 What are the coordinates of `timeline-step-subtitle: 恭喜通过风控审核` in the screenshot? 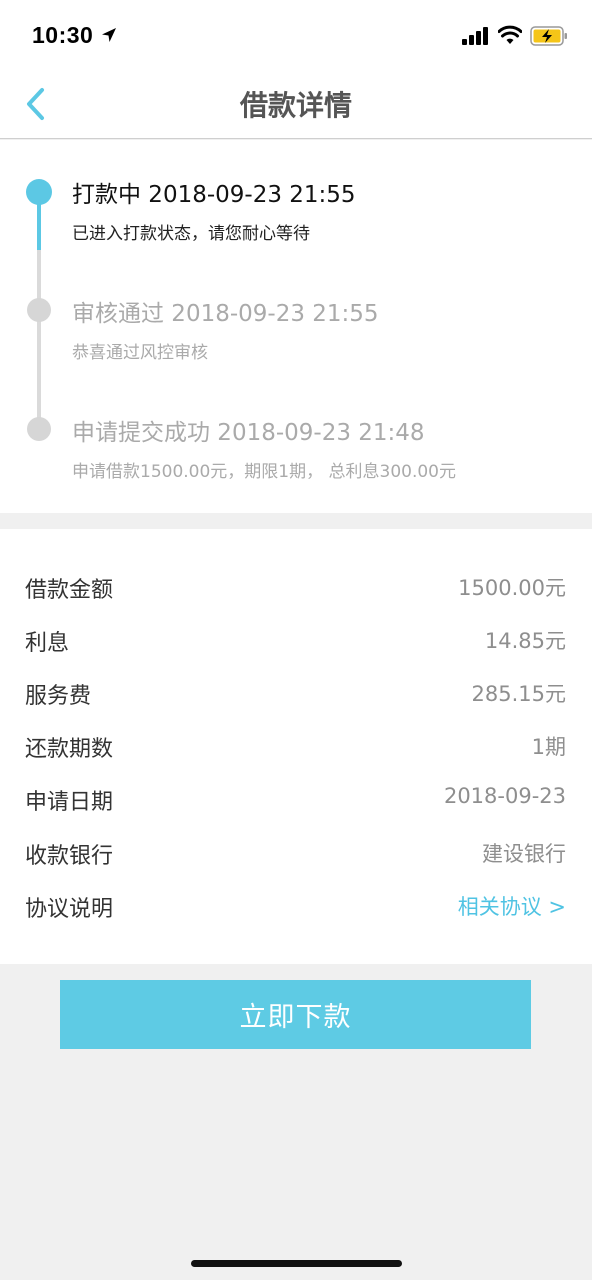 It's located at (140, 353).